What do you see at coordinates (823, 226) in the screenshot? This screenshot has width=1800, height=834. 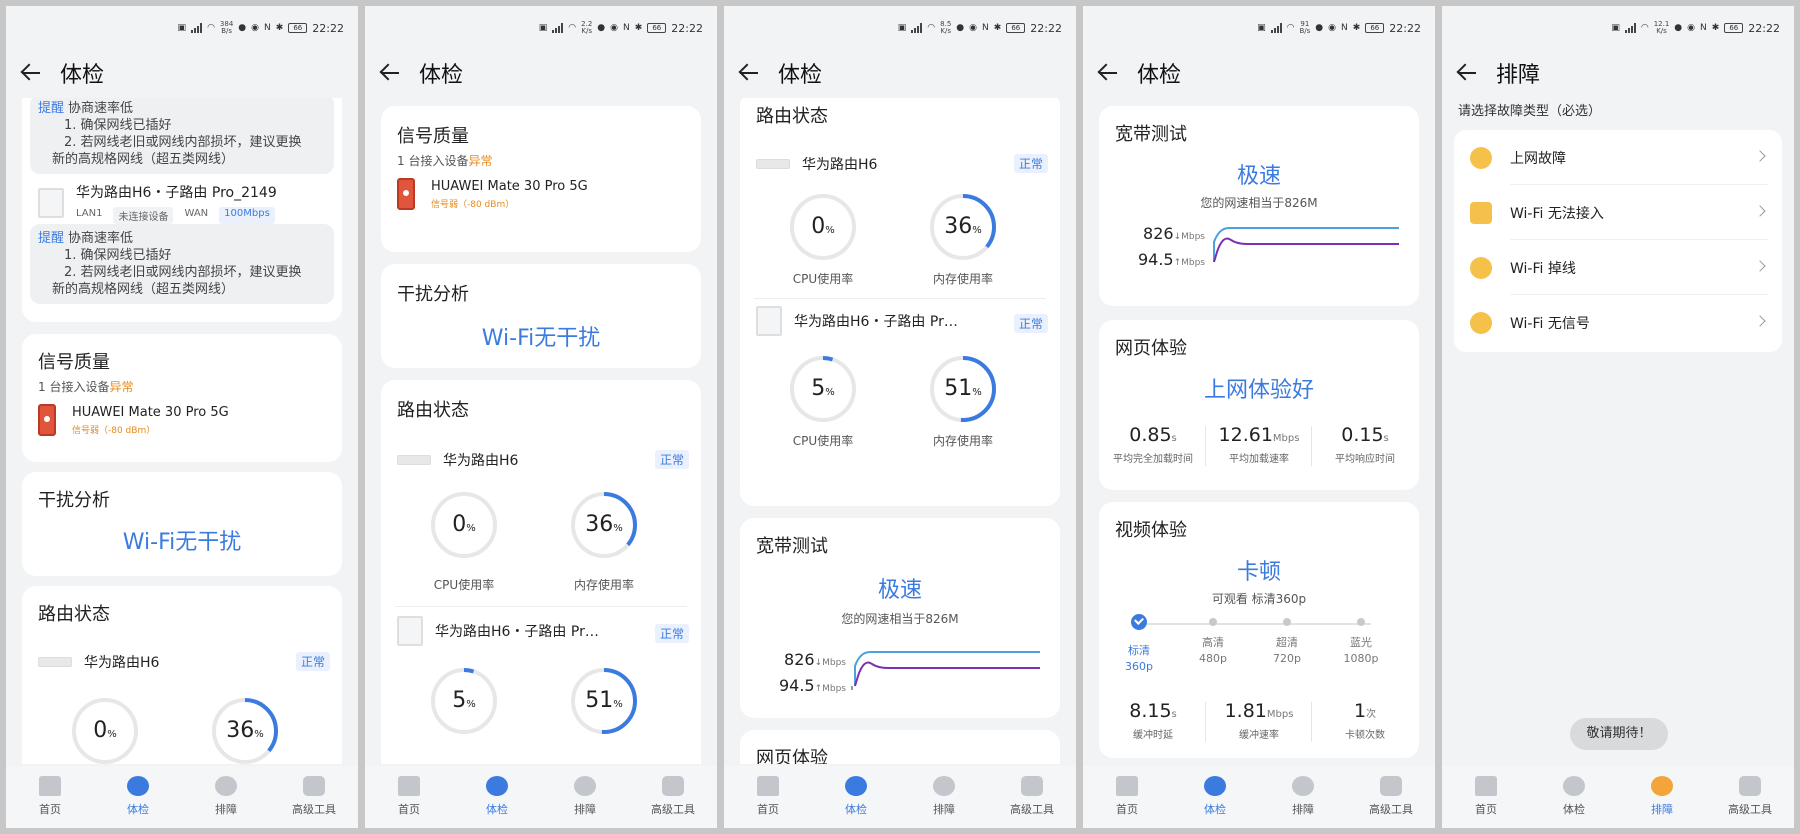 I see `gauge-value: 0%` at bounding box center [823, 226].